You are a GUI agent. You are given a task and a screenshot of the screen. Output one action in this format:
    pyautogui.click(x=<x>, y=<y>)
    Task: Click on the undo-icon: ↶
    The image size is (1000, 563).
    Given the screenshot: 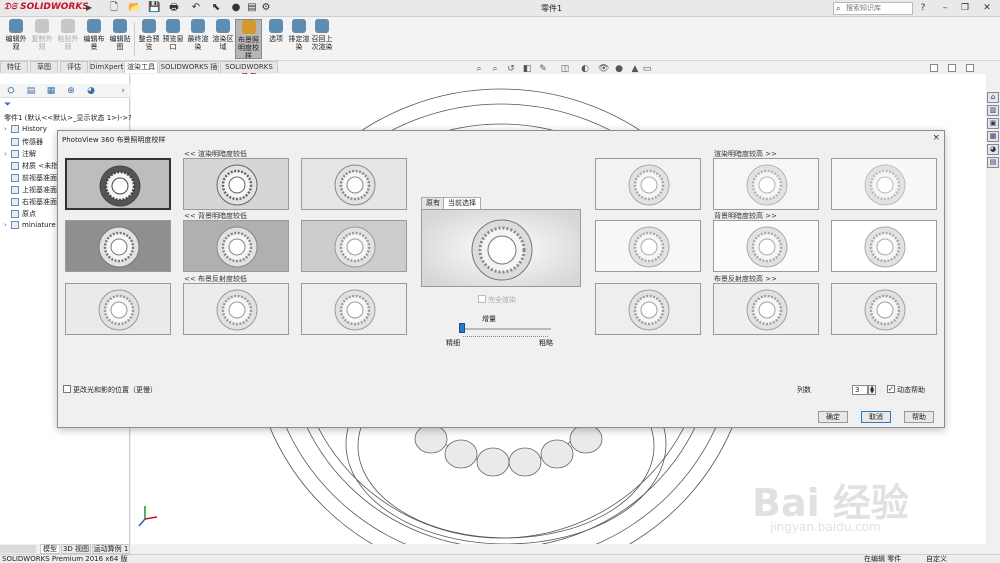 What is the action you would take?
    pyautogui.click(x=196, y=8)
    